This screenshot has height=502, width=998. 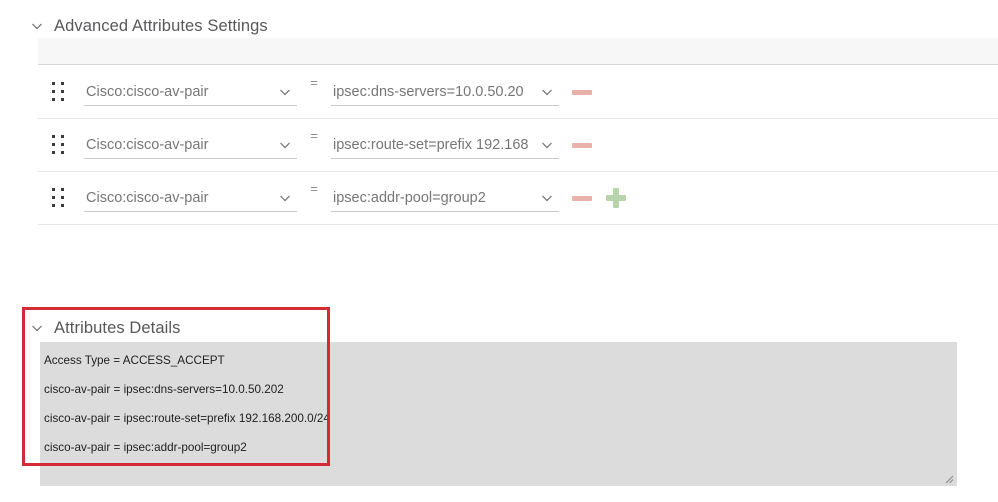 I want to click on attribute-value-3: ipsec:addr-pool=group2, so click(x=409, y=197).